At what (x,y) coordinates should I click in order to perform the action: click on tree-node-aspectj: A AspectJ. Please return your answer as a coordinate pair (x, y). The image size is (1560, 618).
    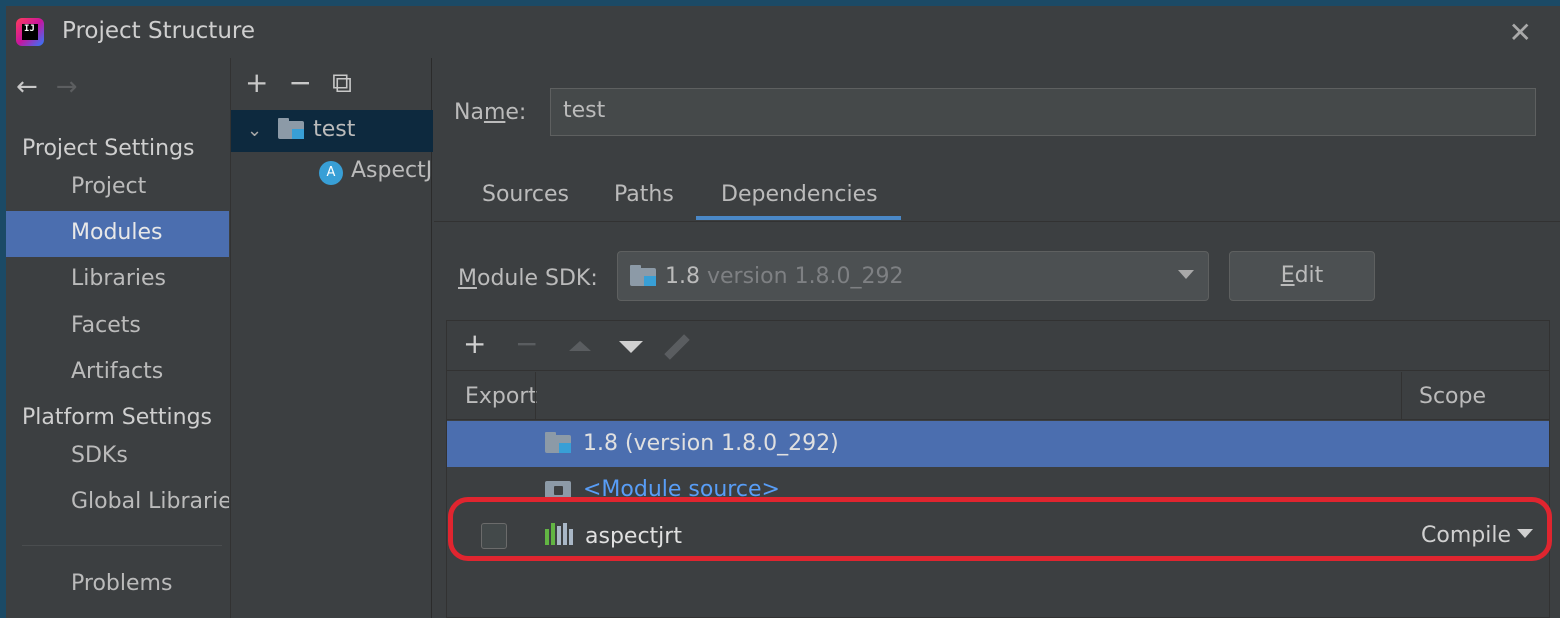
    Looking at the image, I should click on (375, 171).